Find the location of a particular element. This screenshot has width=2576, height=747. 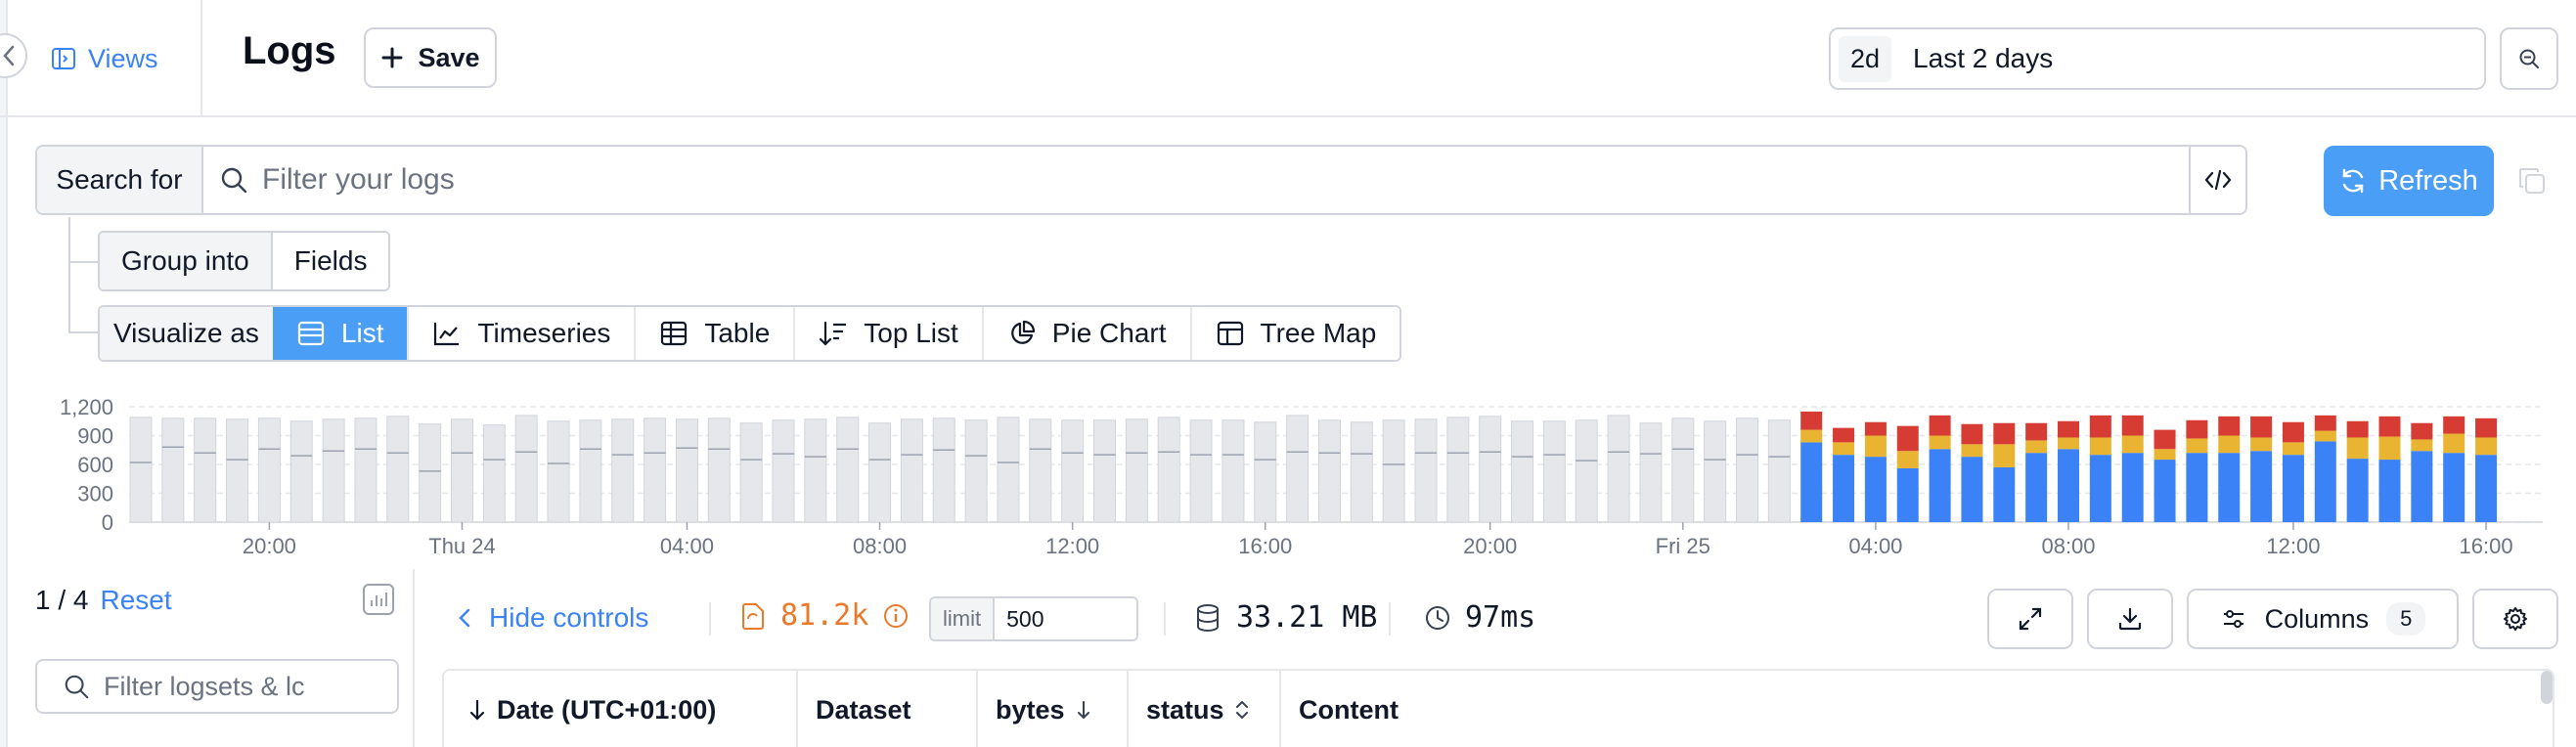

viz-option-label: Tree Map is located at coordinates (1318, 333).